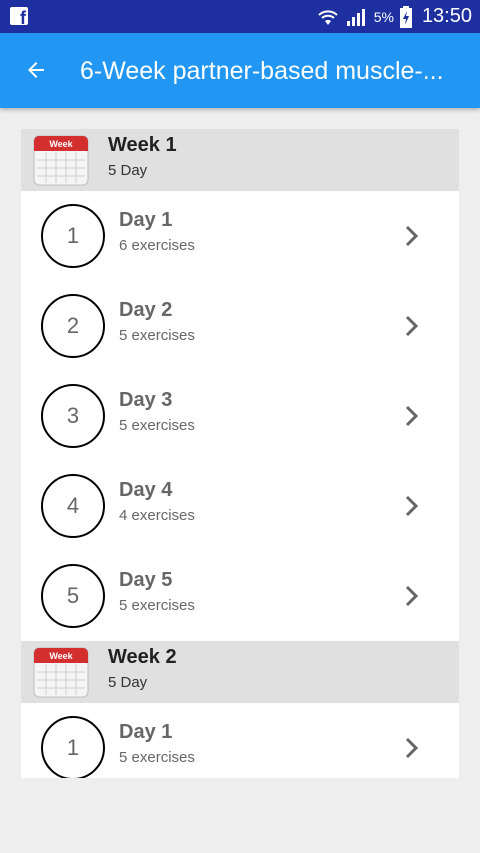  I want to click on day-title: Day 4, so click(146, 490).